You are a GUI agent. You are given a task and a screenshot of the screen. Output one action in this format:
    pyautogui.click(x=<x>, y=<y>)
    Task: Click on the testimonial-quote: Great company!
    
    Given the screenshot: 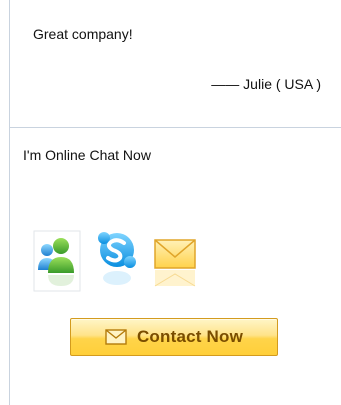 What is the action you would take?
    pyautogui.click(x=83, y=34)
    